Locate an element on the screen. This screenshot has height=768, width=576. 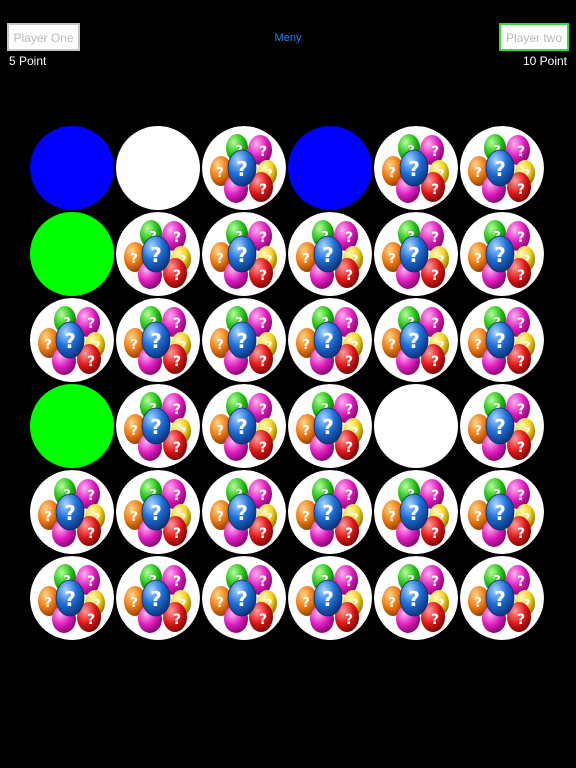
player-two-score: 10 Point is located at coordinates (544, 61).